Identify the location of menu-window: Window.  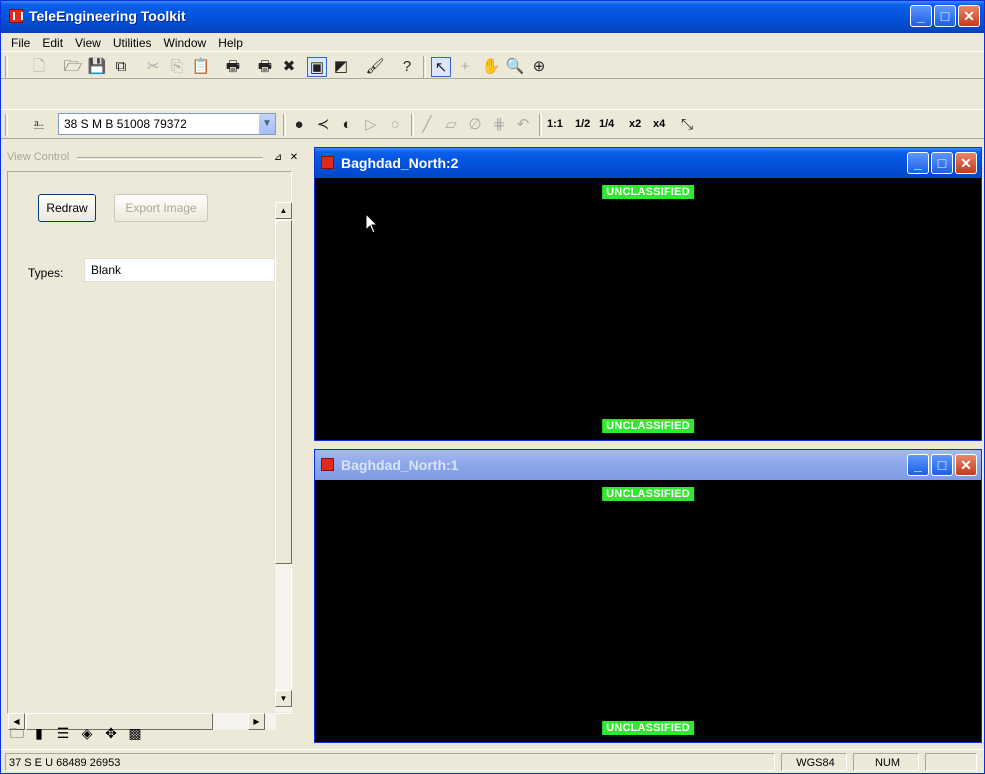
(185, 43).